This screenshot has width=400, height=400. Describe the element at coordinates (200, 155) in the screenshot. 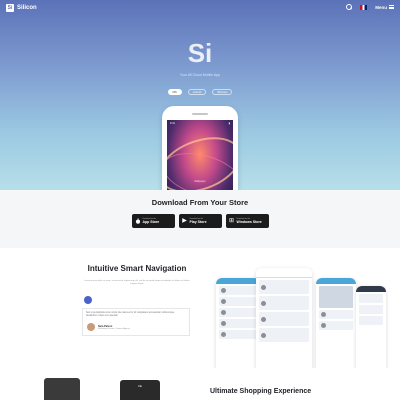

I see `phone-screen: 9:41 ▮ Wallpaper` at that location.